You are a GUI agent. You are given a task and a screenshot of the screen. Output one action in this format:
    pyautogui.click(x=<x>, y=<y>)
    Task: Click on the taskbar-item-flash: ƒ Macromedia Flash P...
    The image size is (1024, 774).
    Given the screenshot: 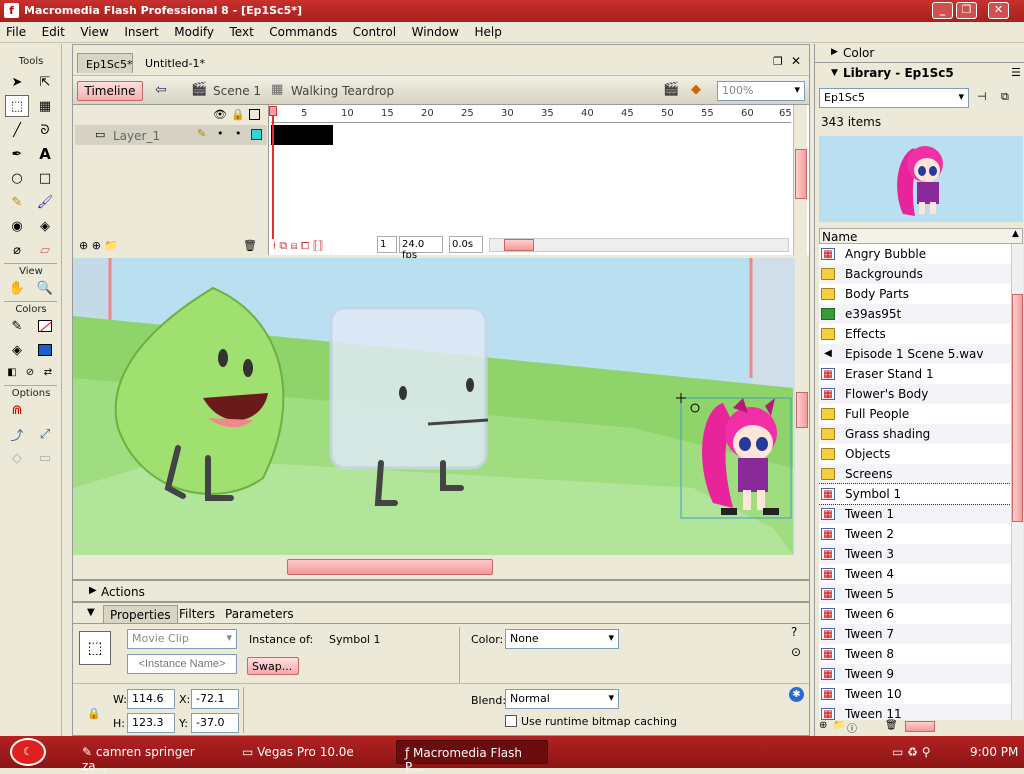 What is the action you would take?
    pyautogui.click(x=472, y=757)
    